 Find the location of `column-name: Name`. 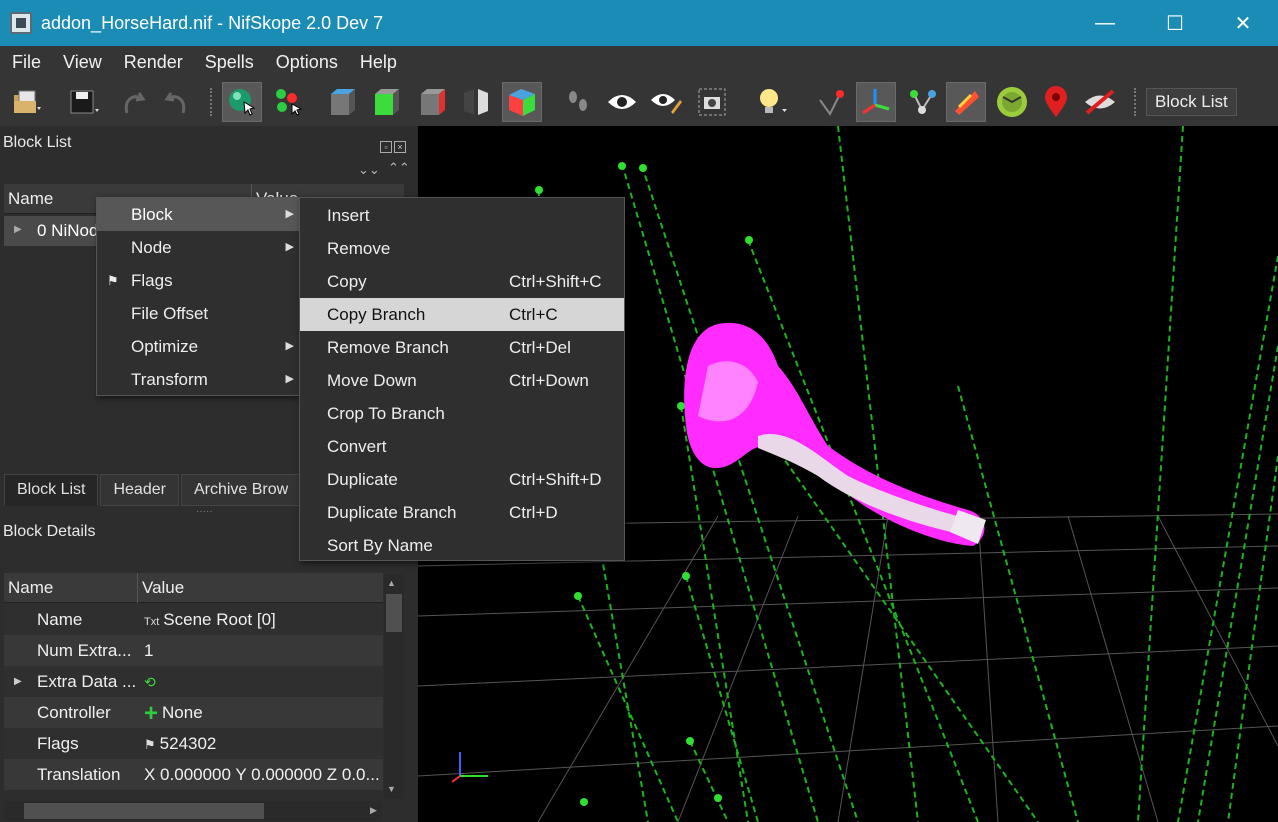

column-name: Name is located at coordinates (71, 588).